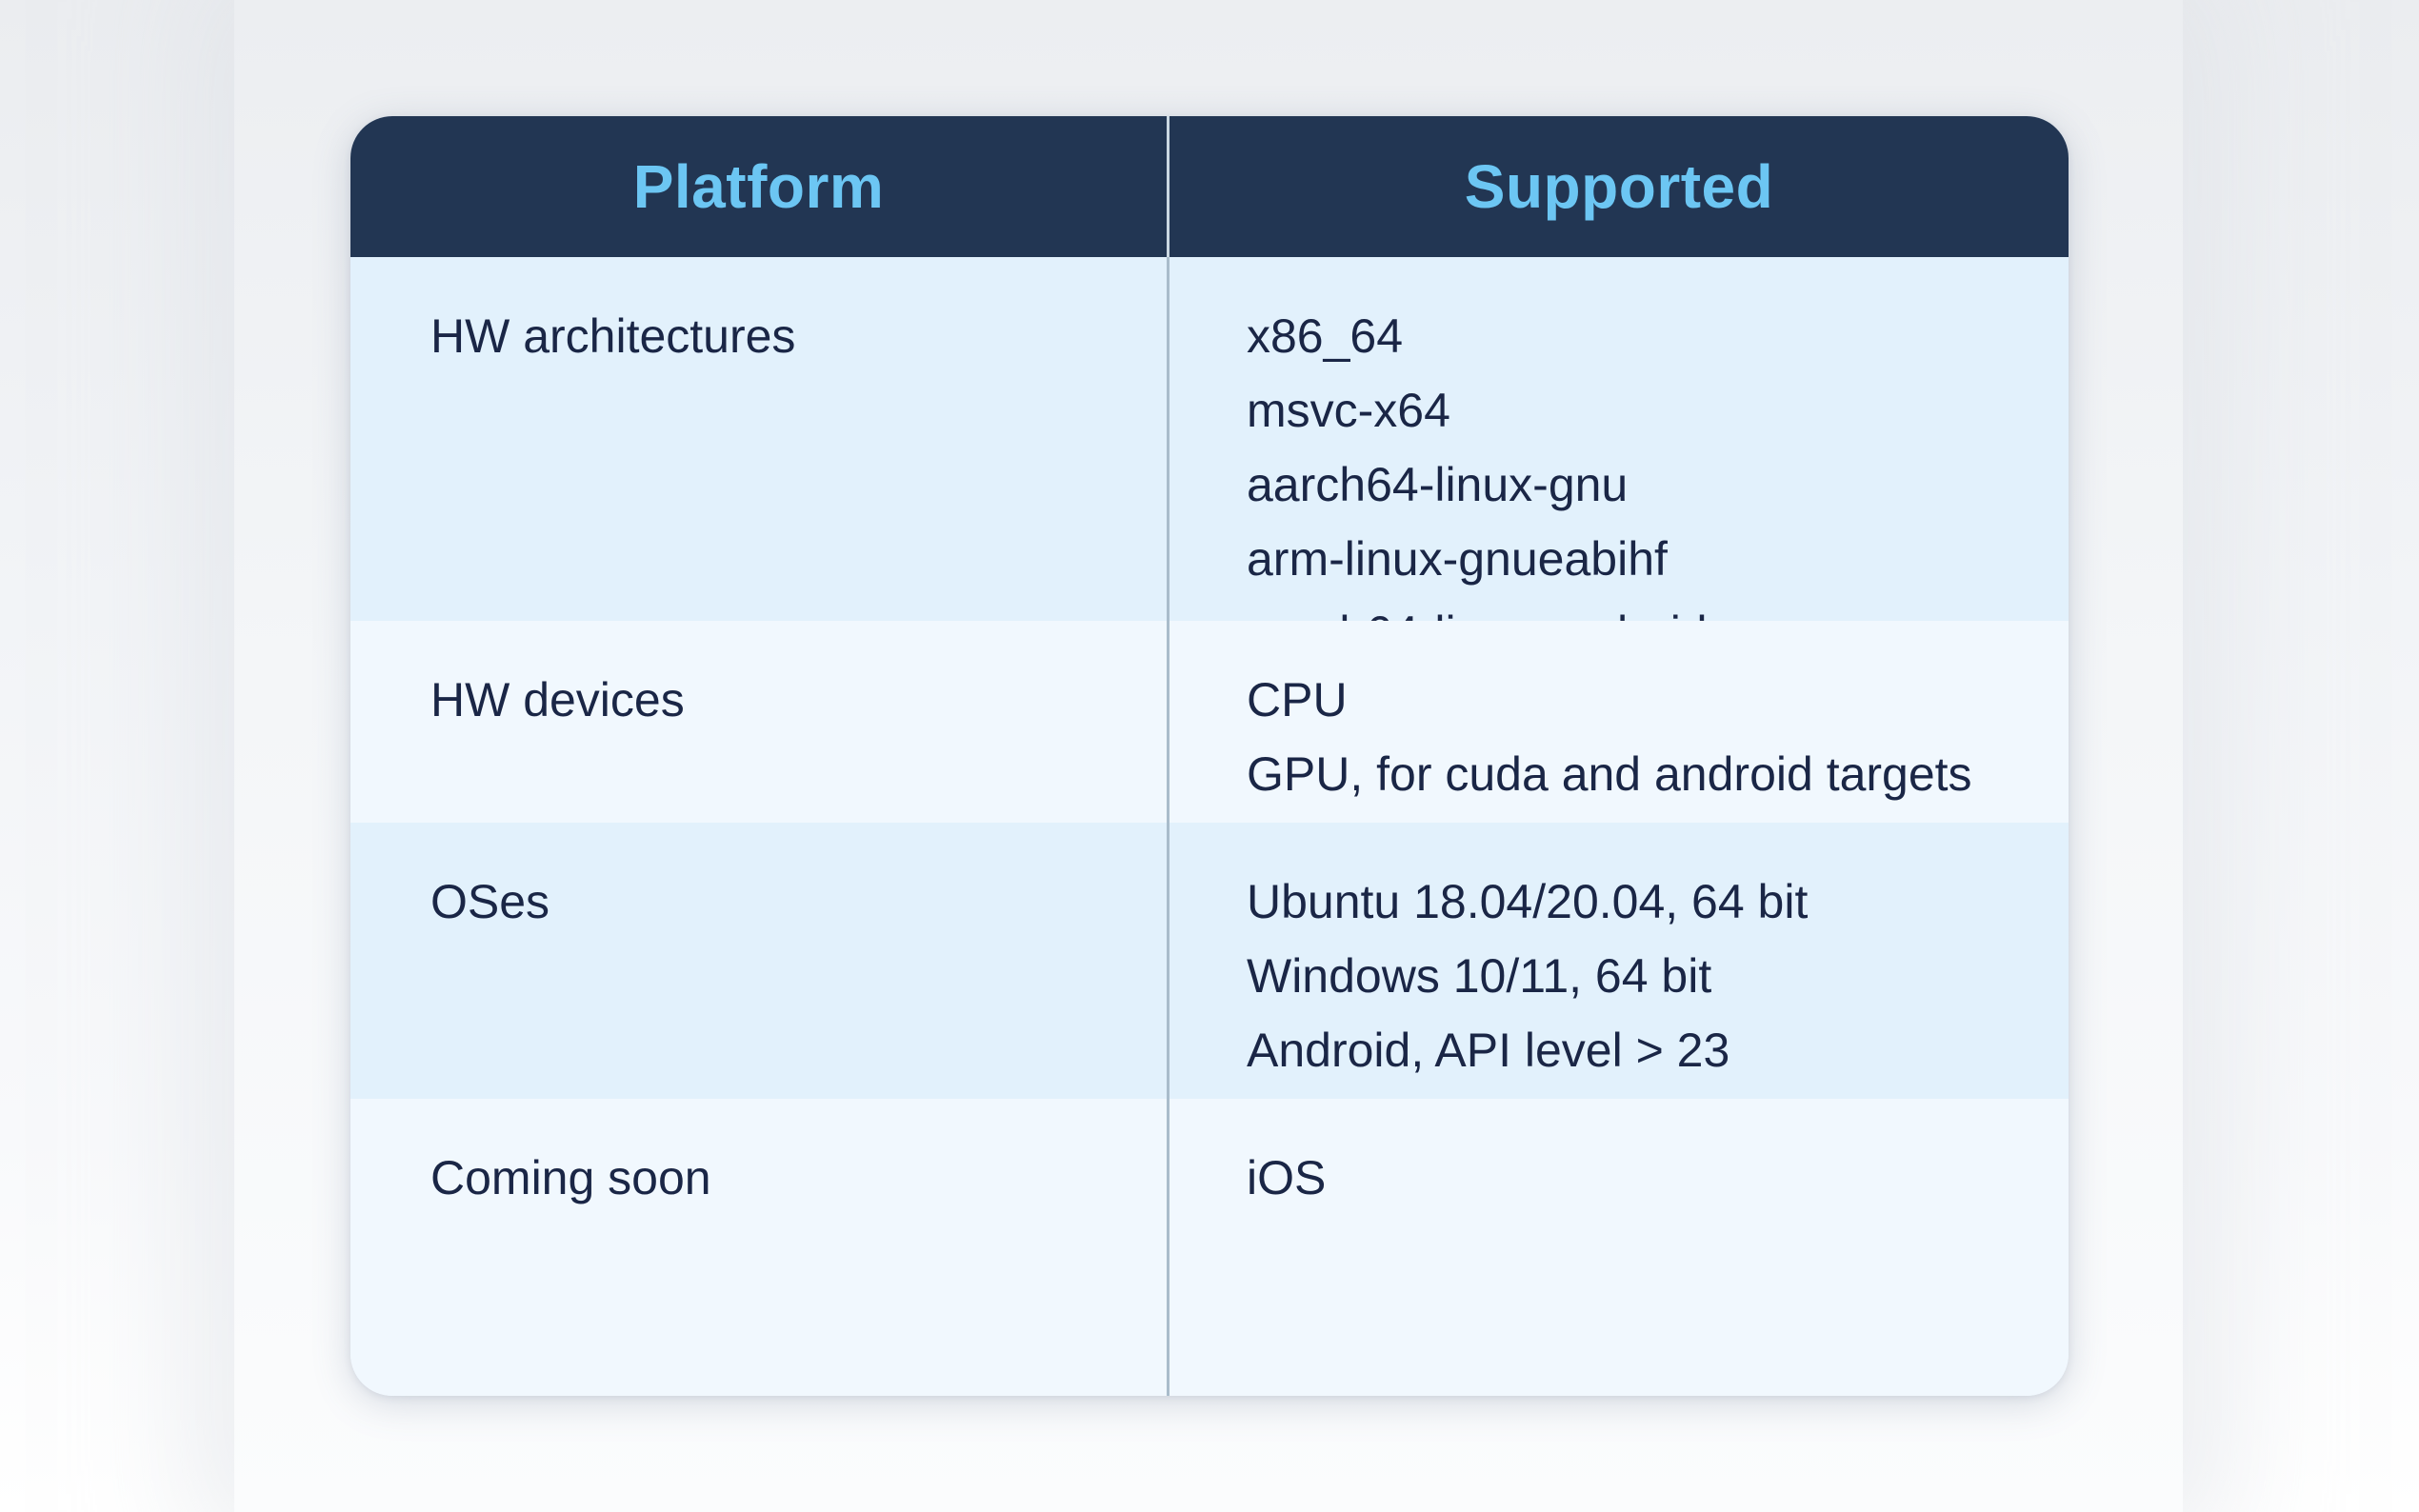 The height and width of the screenshot is (1512, 2419). Describe the element at coordinates (1647, 716) in the screenshot. I see `supported-cell: CPU GPU, for cuda and android targets` at that location.